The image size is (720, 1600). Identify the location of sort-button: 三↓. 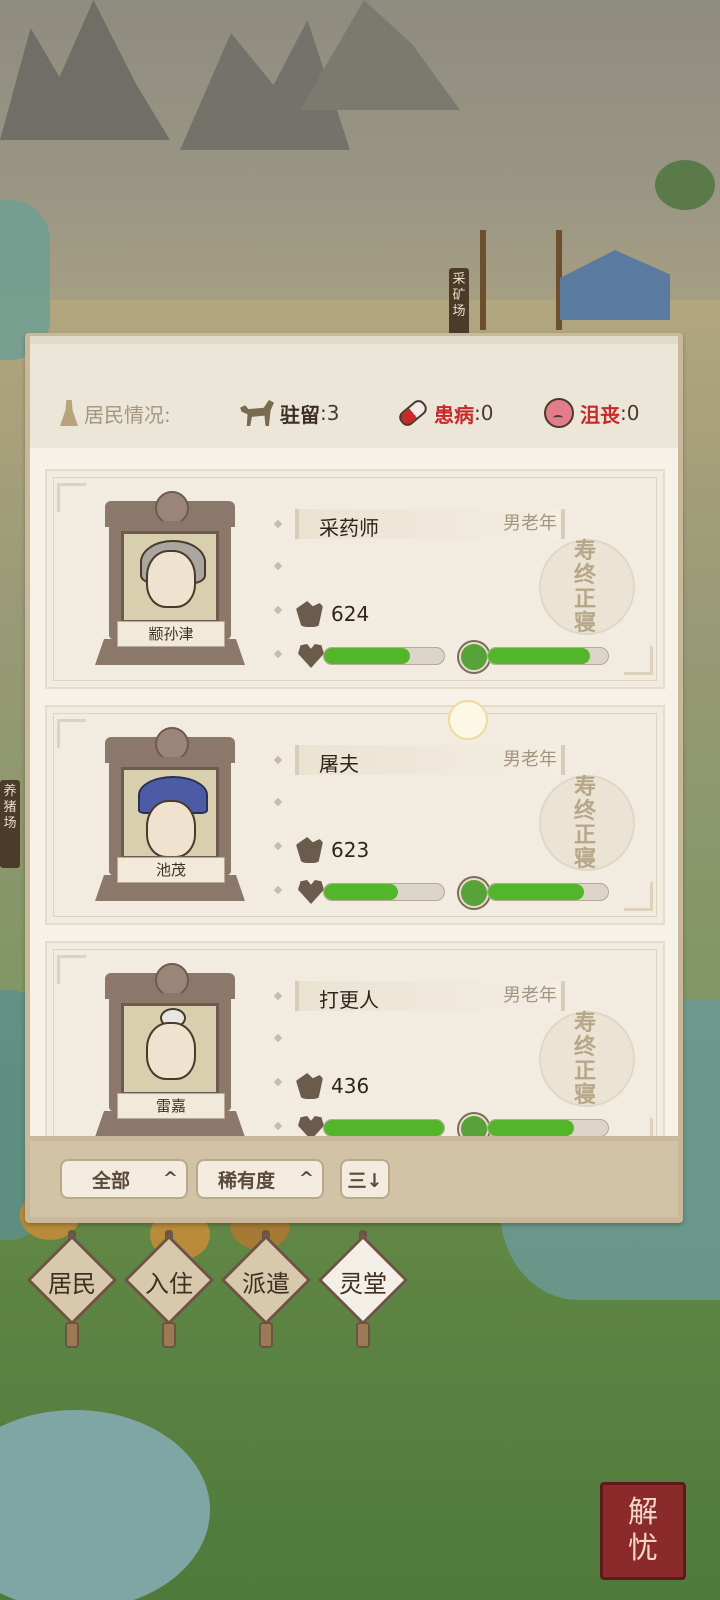
(365, 1179).